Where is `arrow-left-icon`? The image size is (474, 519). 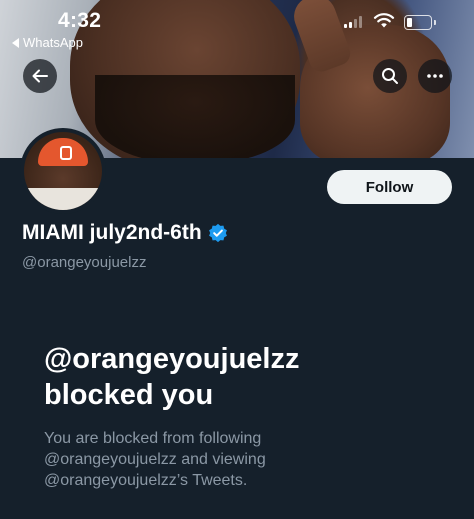 arrow-left-icon is located at coordinates (40, 76).